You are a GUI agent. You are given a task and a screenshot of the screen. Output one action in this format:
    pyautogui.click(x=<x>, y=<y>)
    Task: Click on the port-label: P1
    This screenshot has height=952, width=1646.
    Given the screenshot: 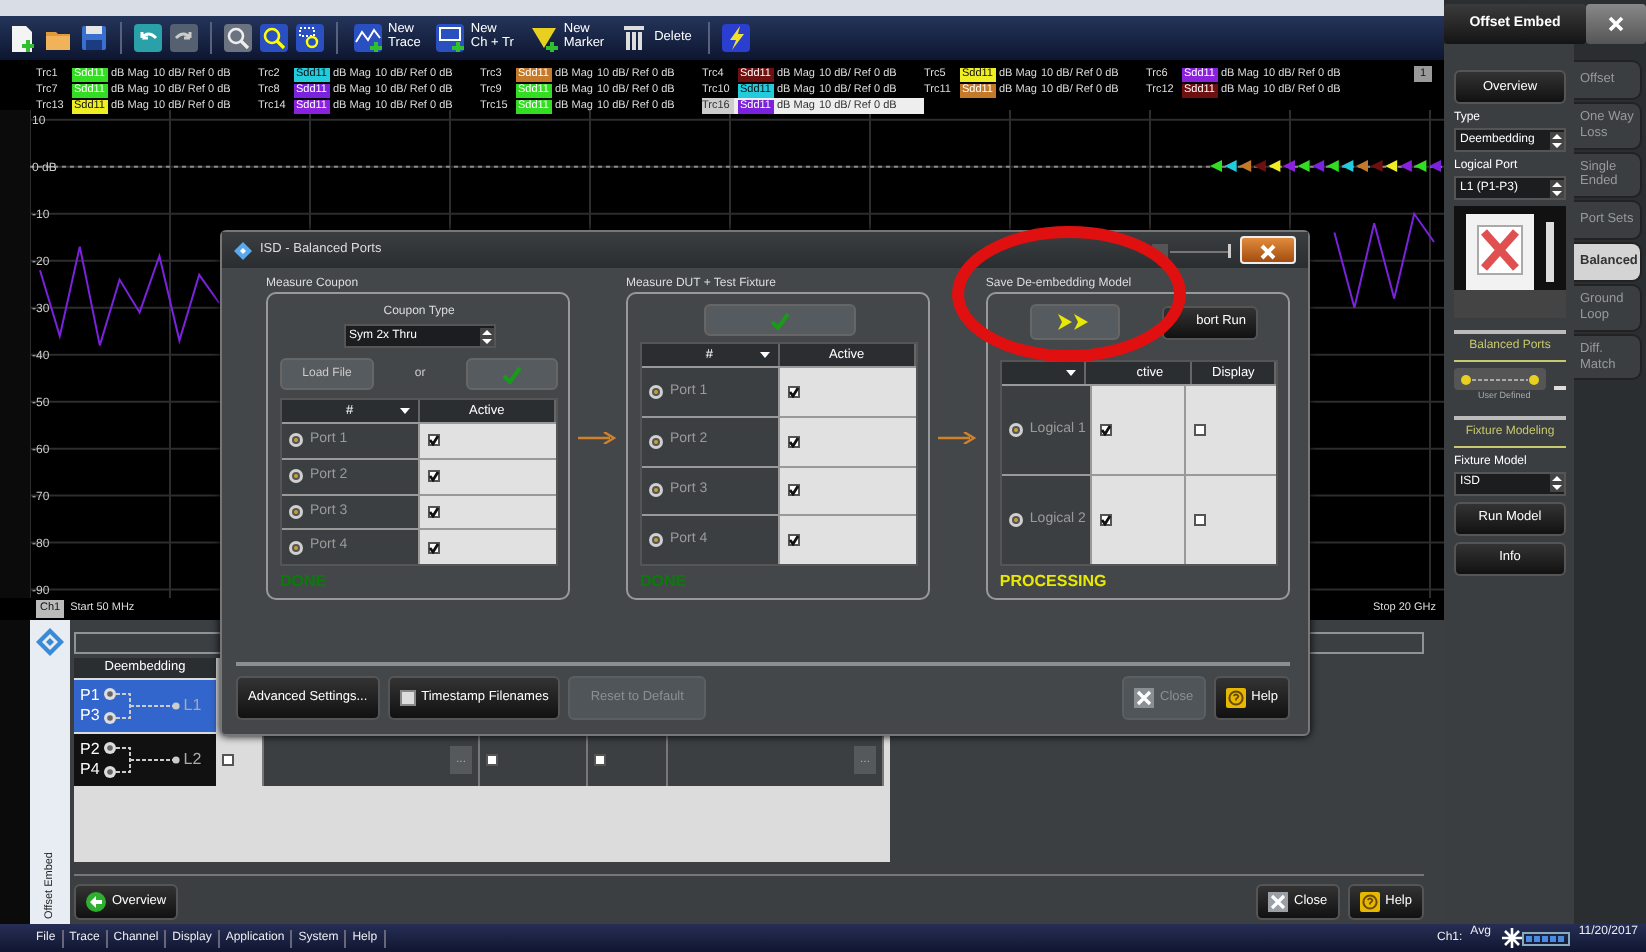 What is the action you would take?
    pyautogui.click(x=90, y=696)
    